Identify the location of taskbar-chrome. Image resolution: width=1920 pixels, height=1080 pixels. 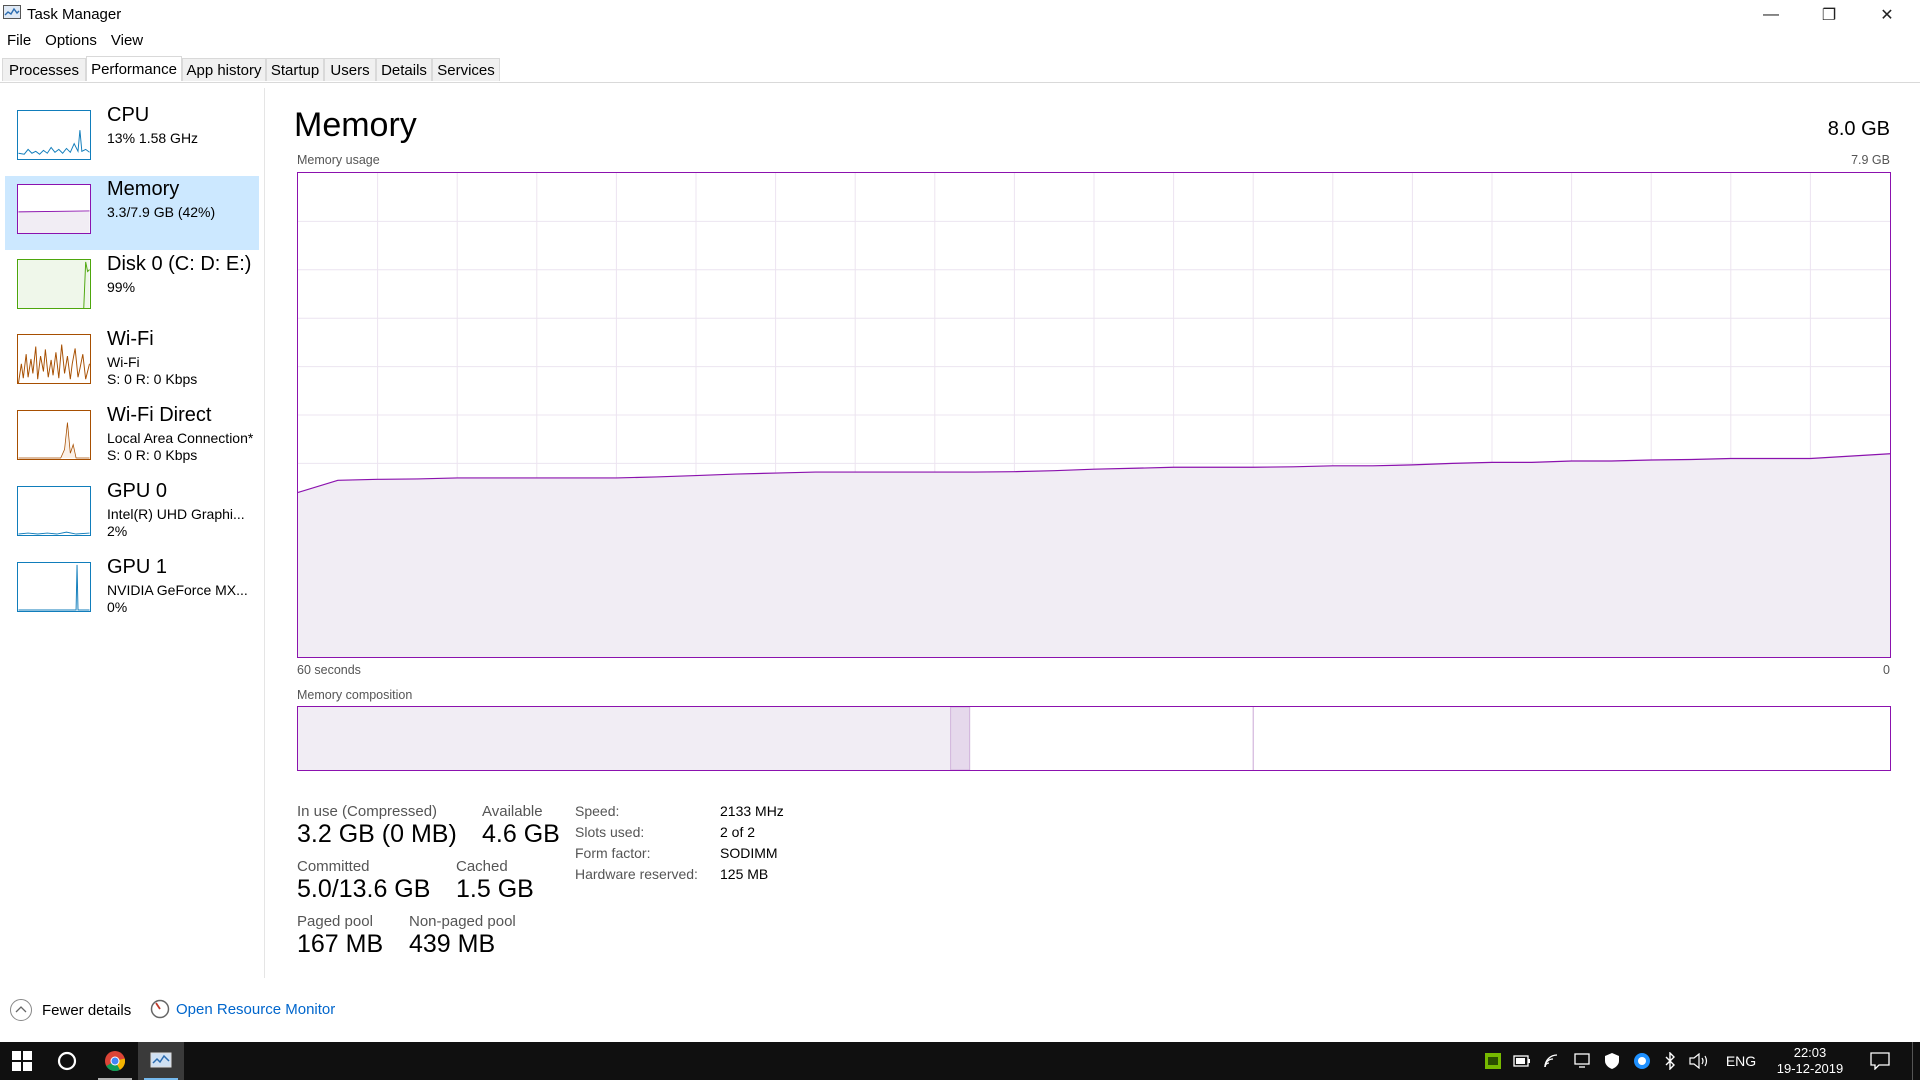
(115, 1061).